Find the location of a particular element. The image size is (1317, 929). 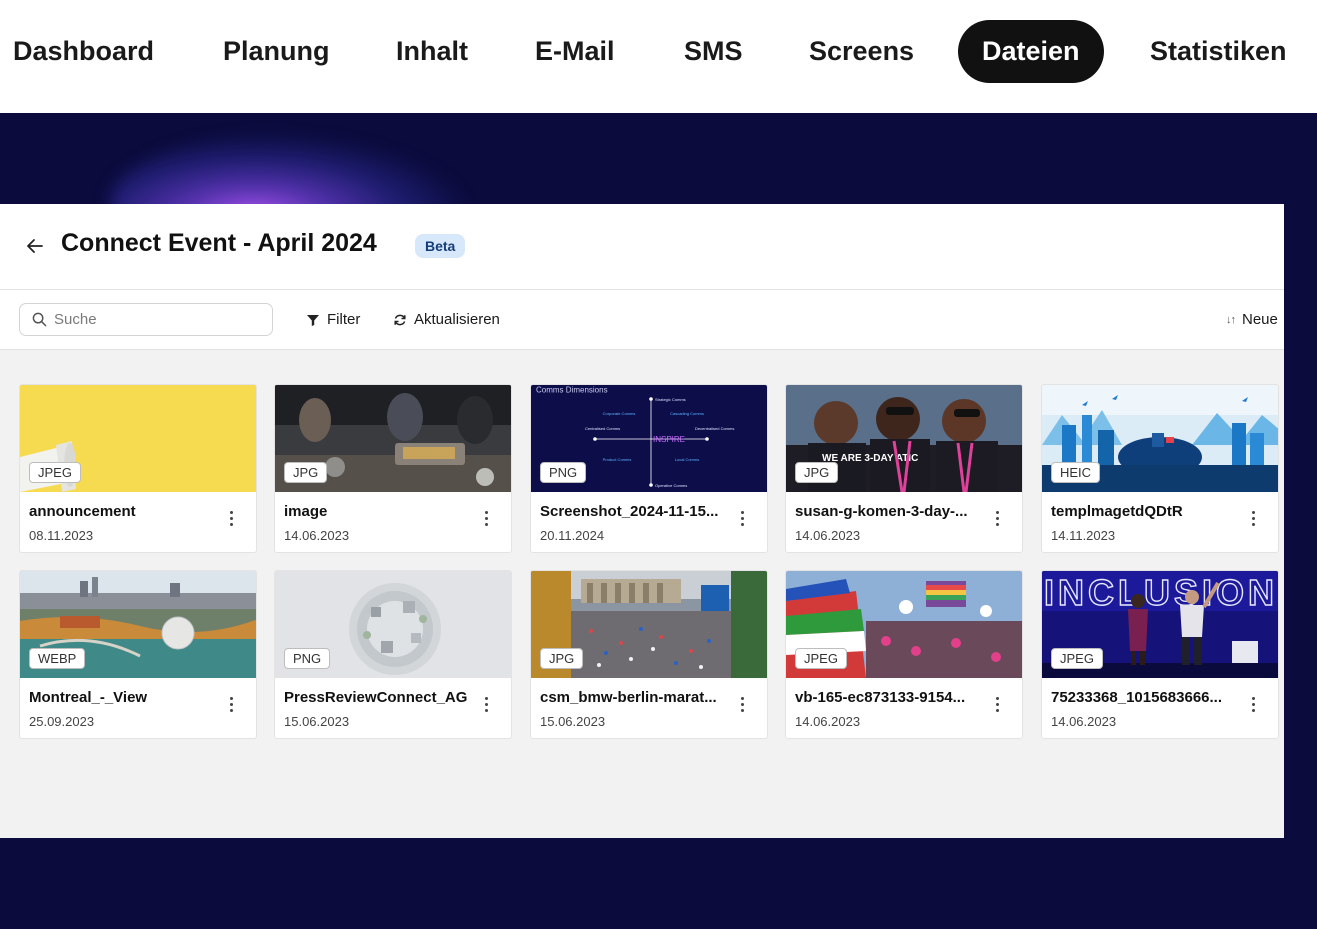

filter-button: Filter is located at coordinates (333, 320).